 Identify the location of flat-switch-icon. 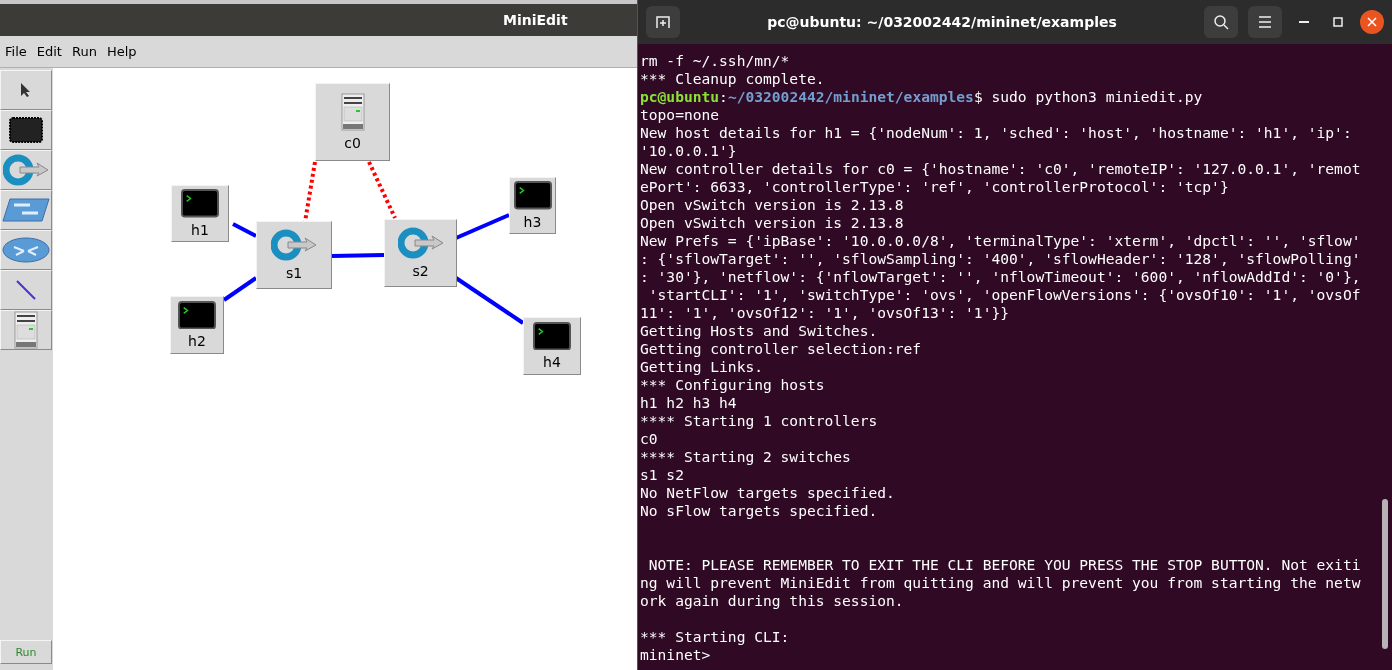
(26, 210).